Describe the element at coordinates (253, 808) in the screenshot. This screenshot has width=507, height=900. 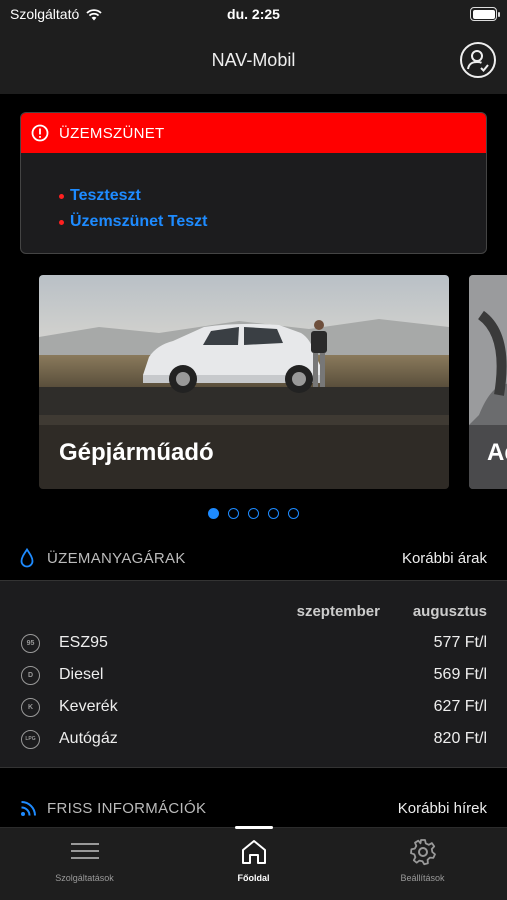
I see `news-section-header: FRISS INFORMÁCIÓK Korábbi hírek` at that location.